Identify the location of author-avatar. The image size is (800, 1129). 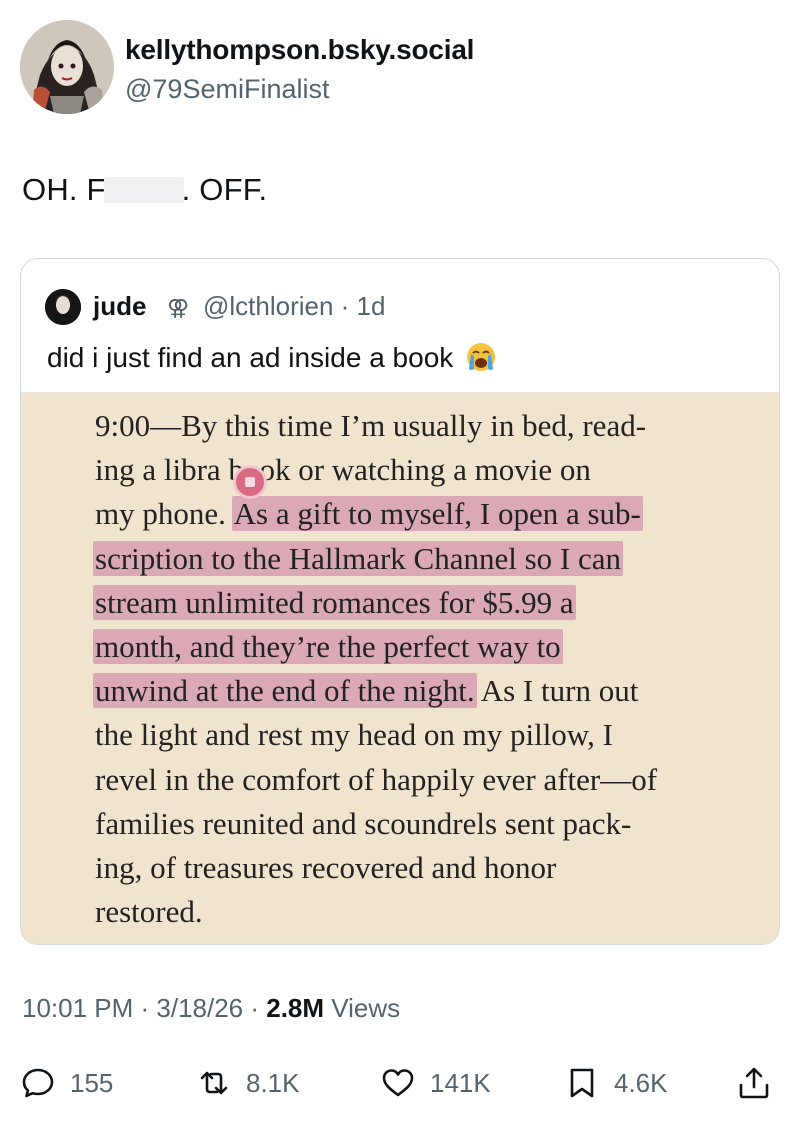
(67, 67).